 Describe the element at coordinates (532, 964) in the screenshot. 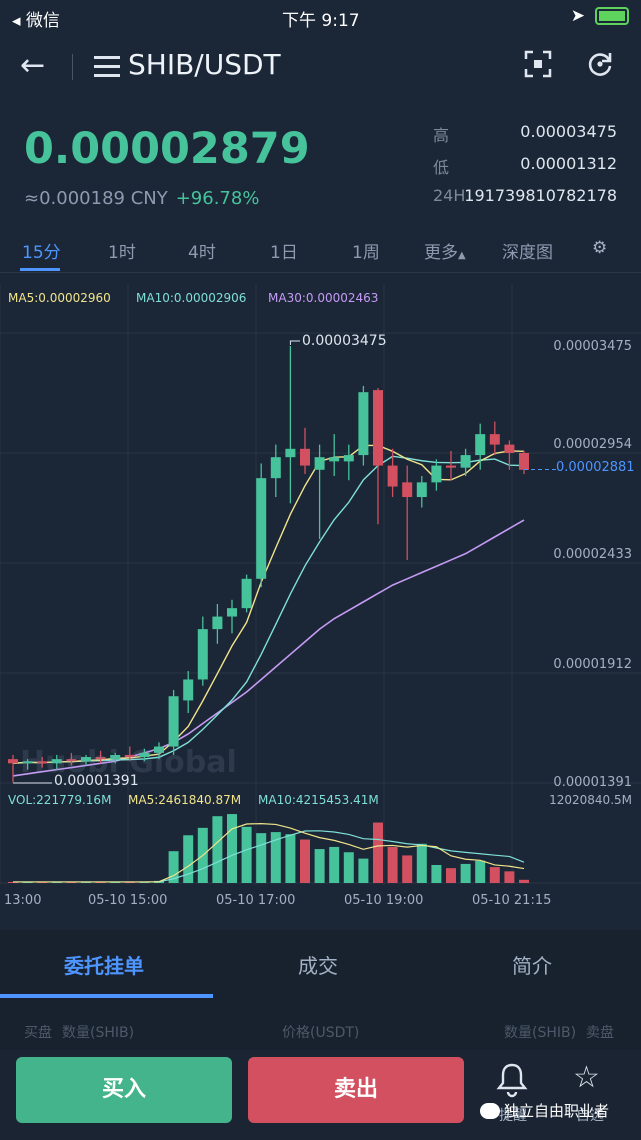

I see `tab-intro: 简介` at that location.